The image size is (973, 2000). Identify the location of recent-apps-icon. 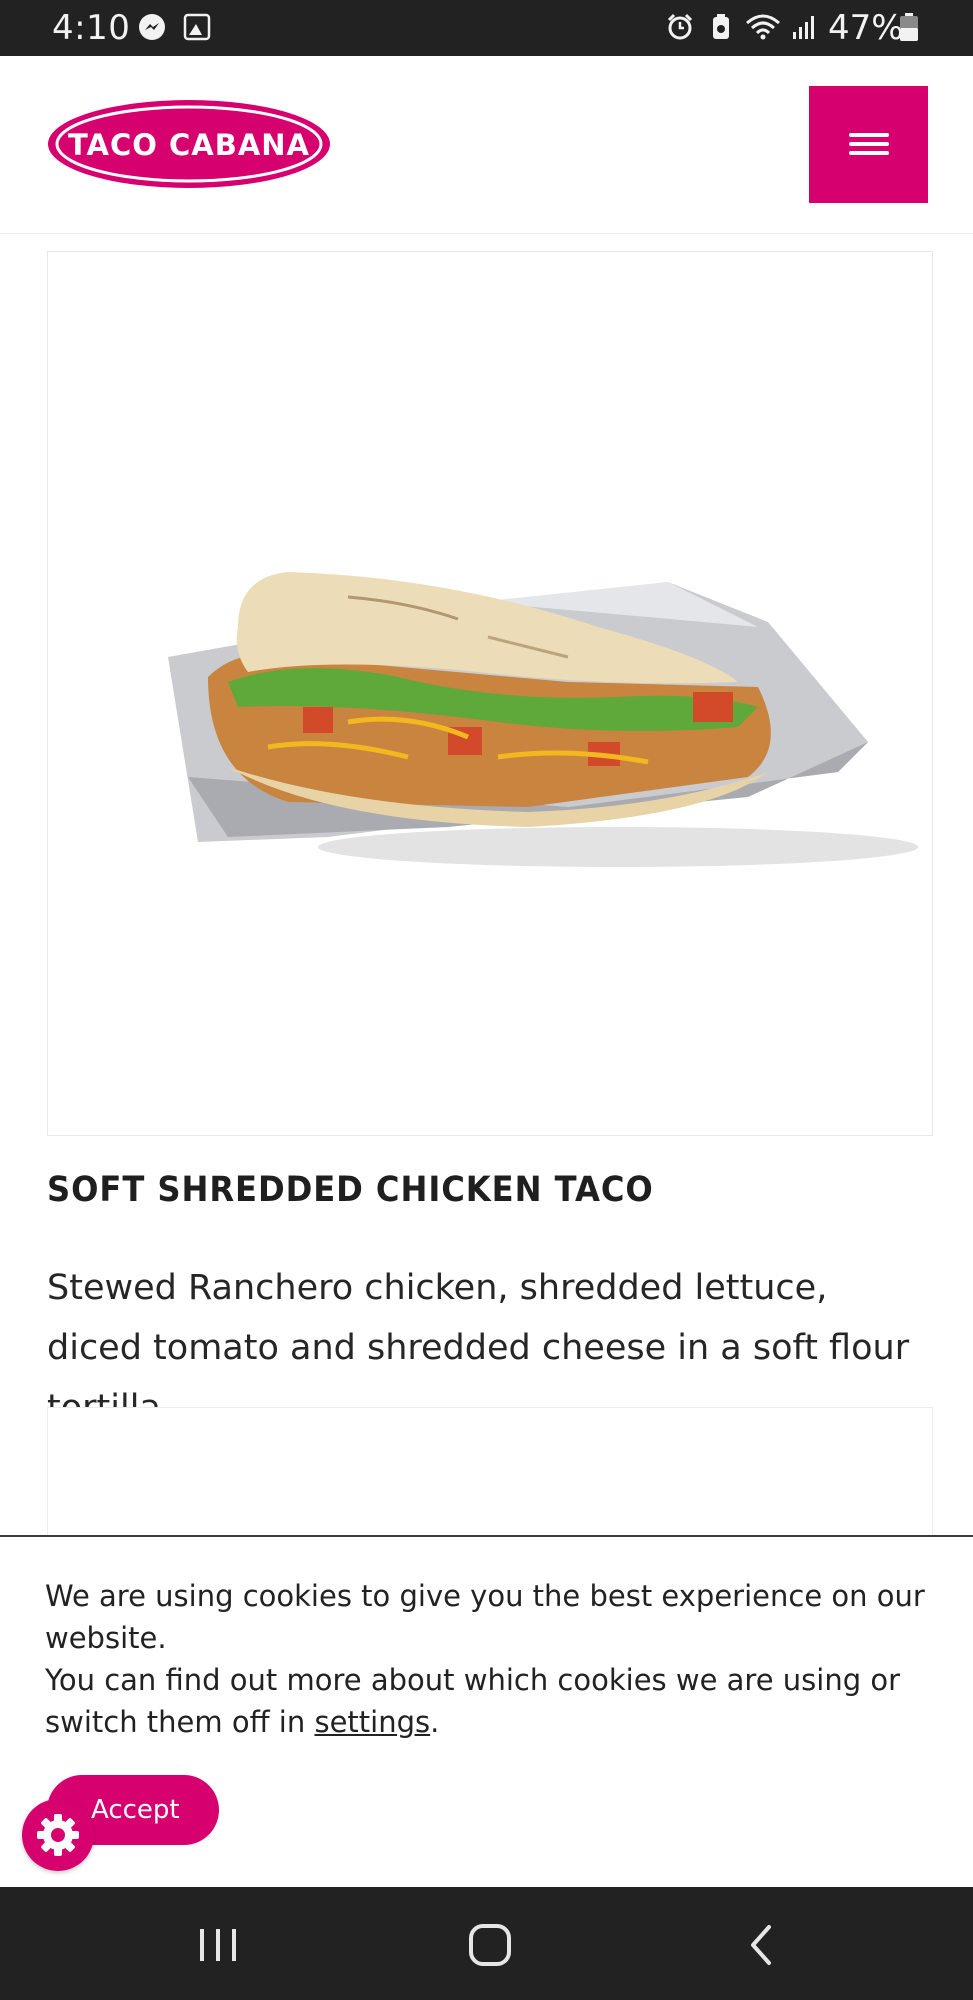
(218, 1945).